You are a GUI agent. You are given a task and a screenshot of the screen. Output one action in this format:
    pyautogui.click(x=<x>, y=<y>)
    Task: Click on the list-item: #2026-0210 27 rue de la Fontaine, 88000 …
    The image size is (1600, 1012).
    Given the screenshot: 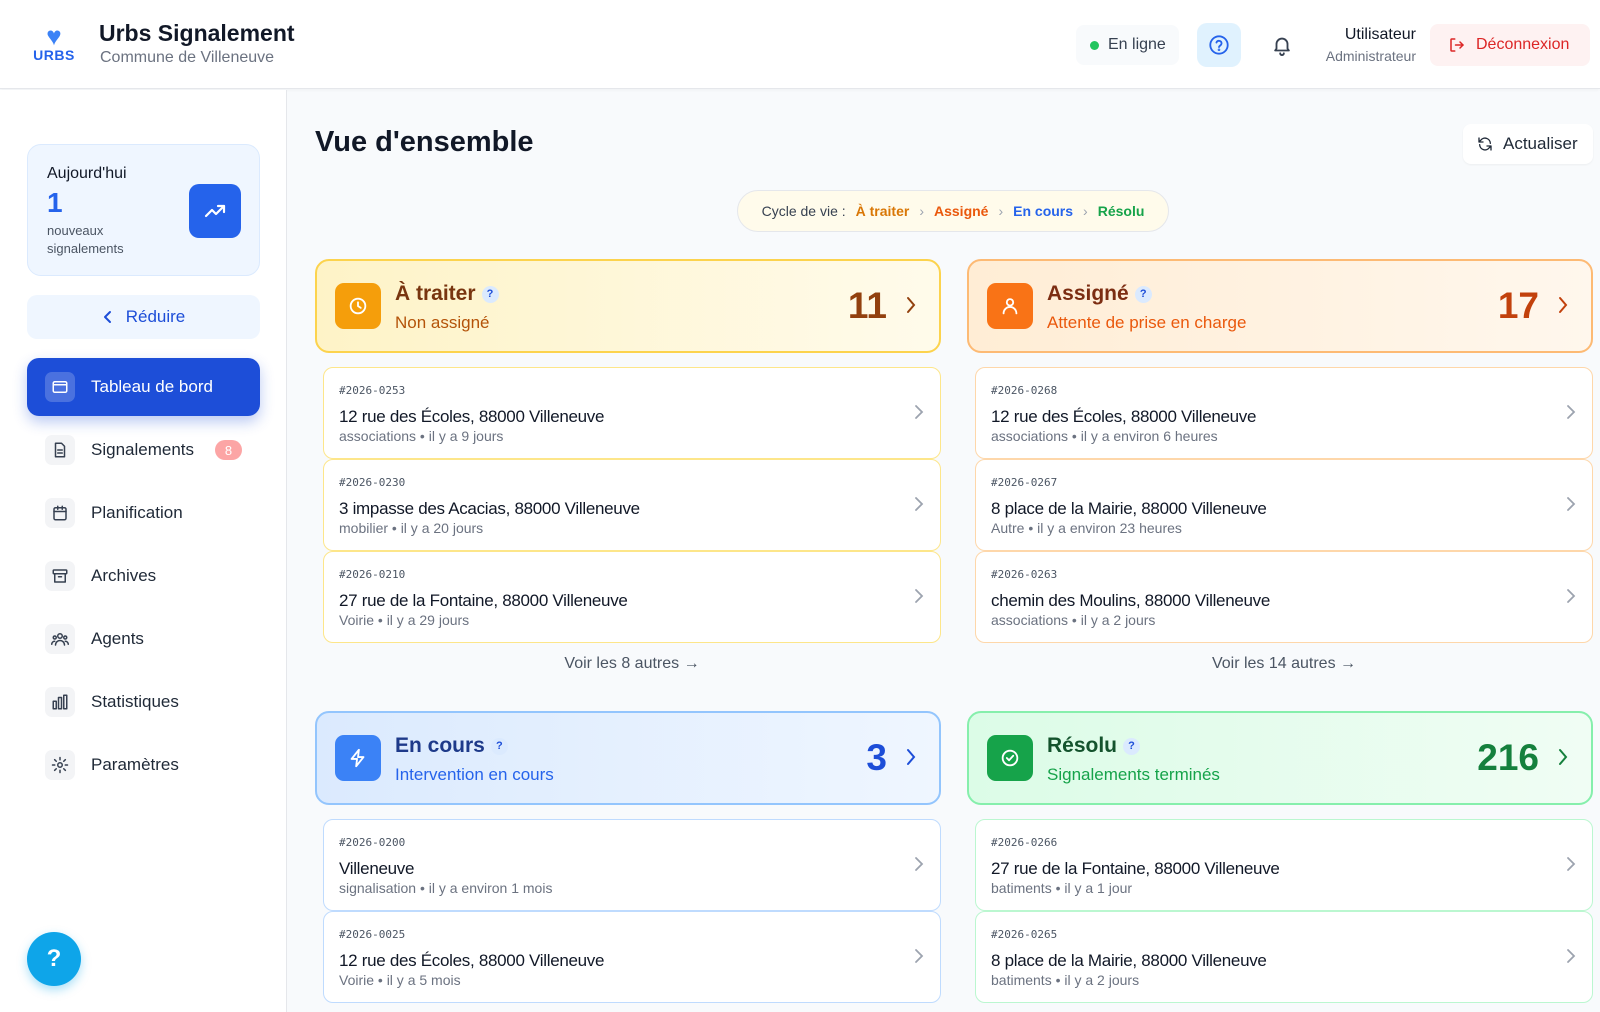 What is the action you would take?
    pyautogui.click(x=632, y=597)
    